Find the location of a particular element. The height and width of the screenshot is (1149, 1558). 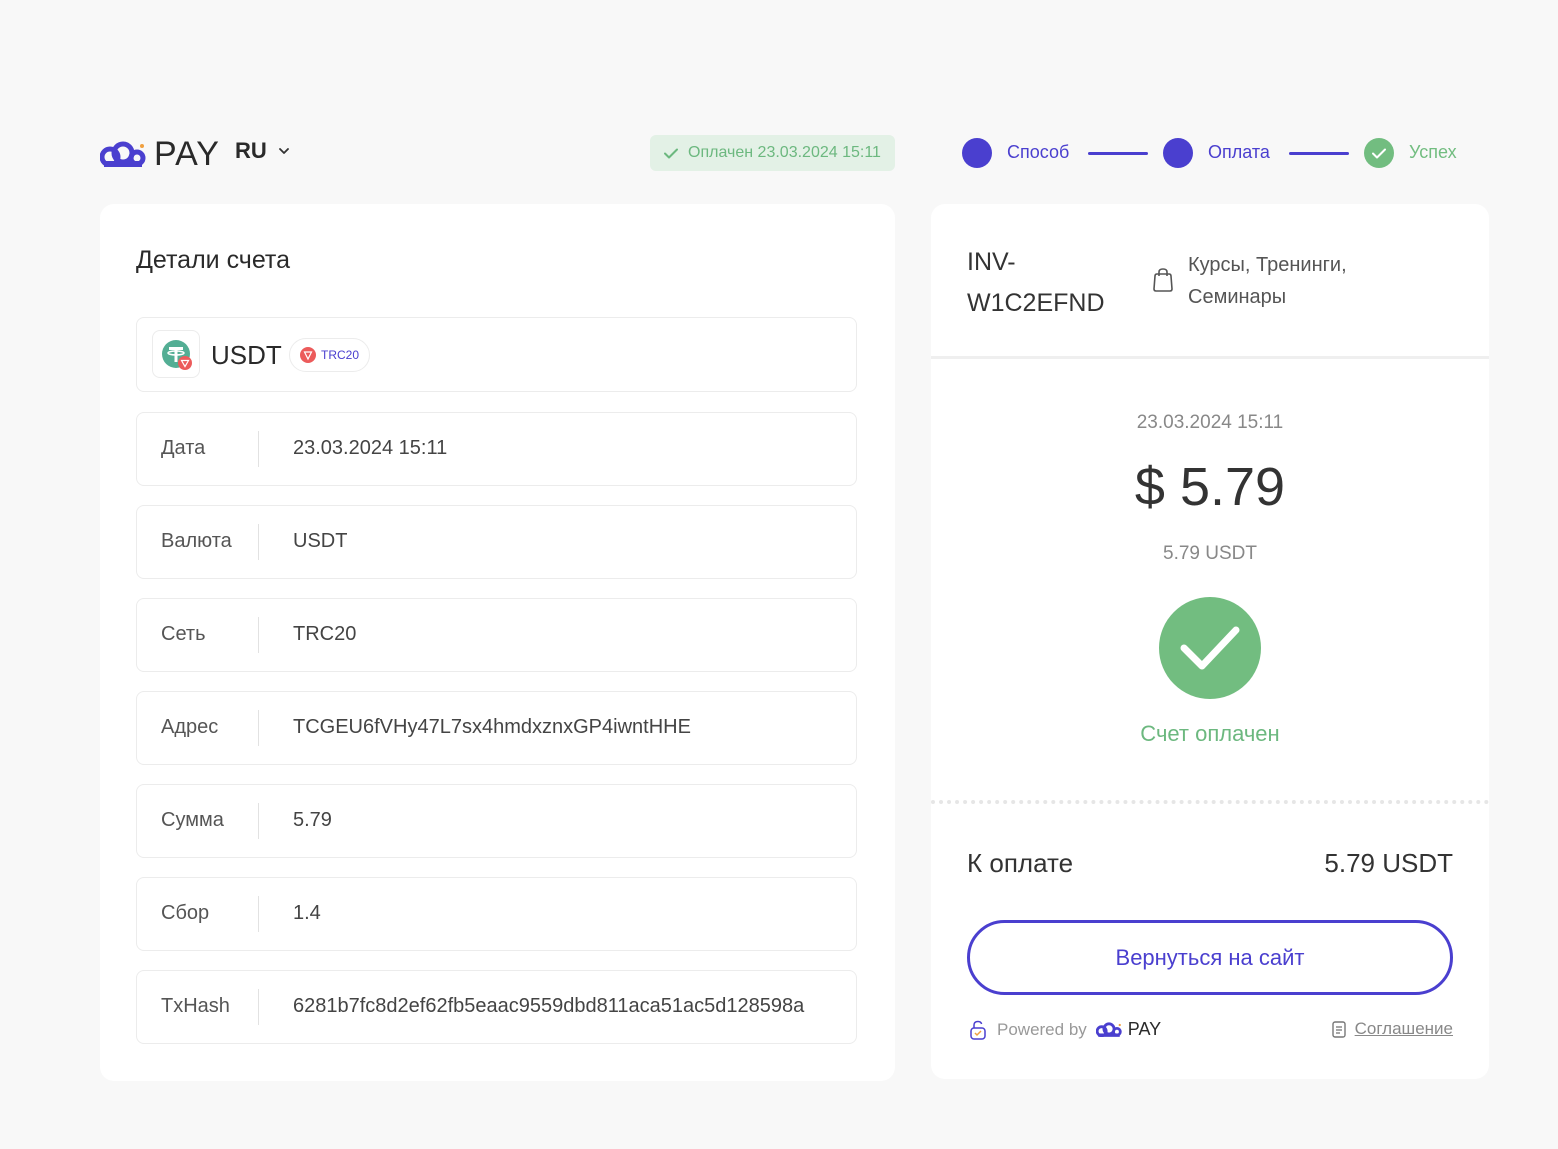

details-title: Детали счета is located at coordinates (213, 260).